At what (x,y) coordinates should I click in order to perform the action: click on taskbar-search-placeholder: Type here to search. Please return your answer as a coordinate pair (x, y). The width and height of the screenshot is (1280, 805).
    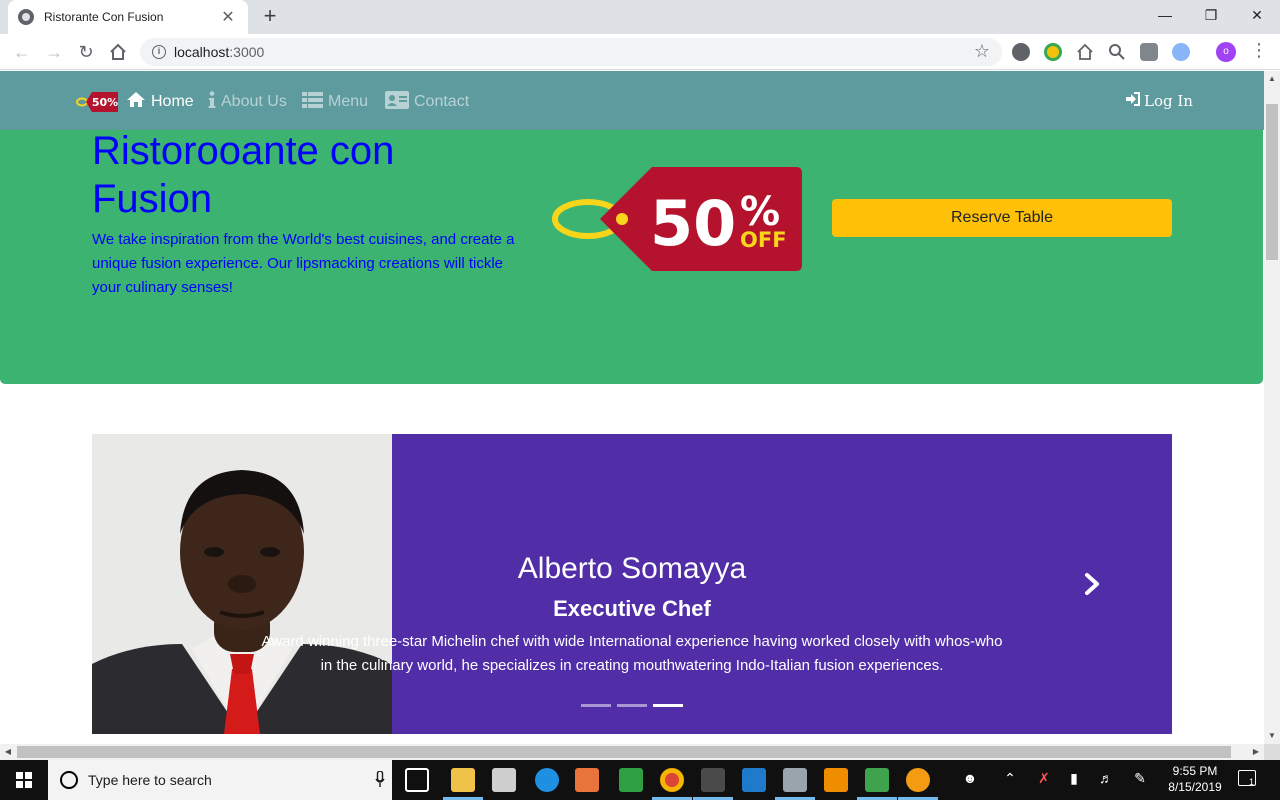
    Looking at the image, I should click on (150, 780).